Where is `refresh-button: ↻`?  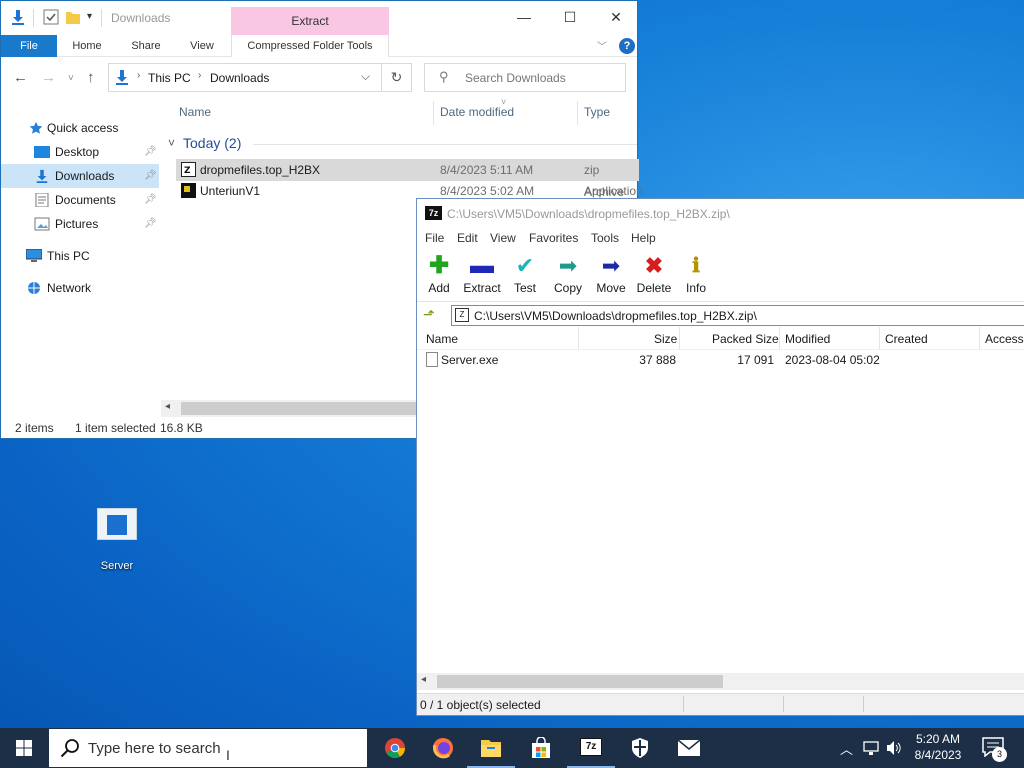
refresh-button: ↻ is located at coordinates (397, 77).